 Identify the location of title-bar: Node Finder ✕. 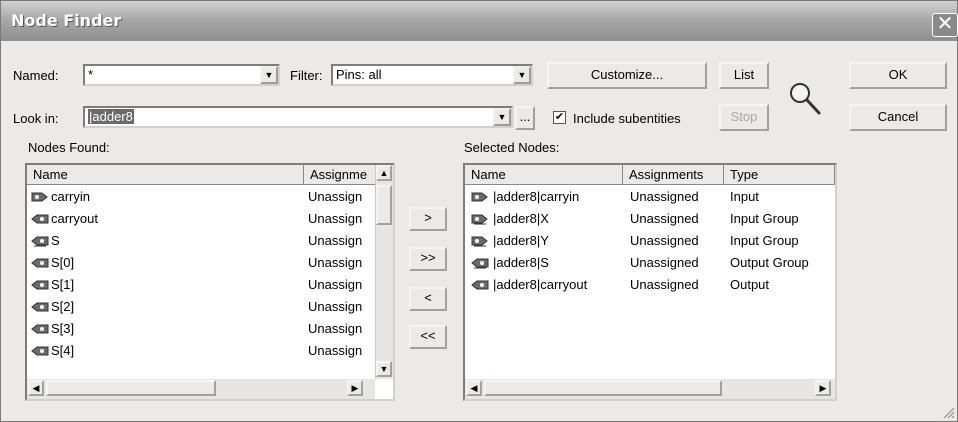
(479, 21).